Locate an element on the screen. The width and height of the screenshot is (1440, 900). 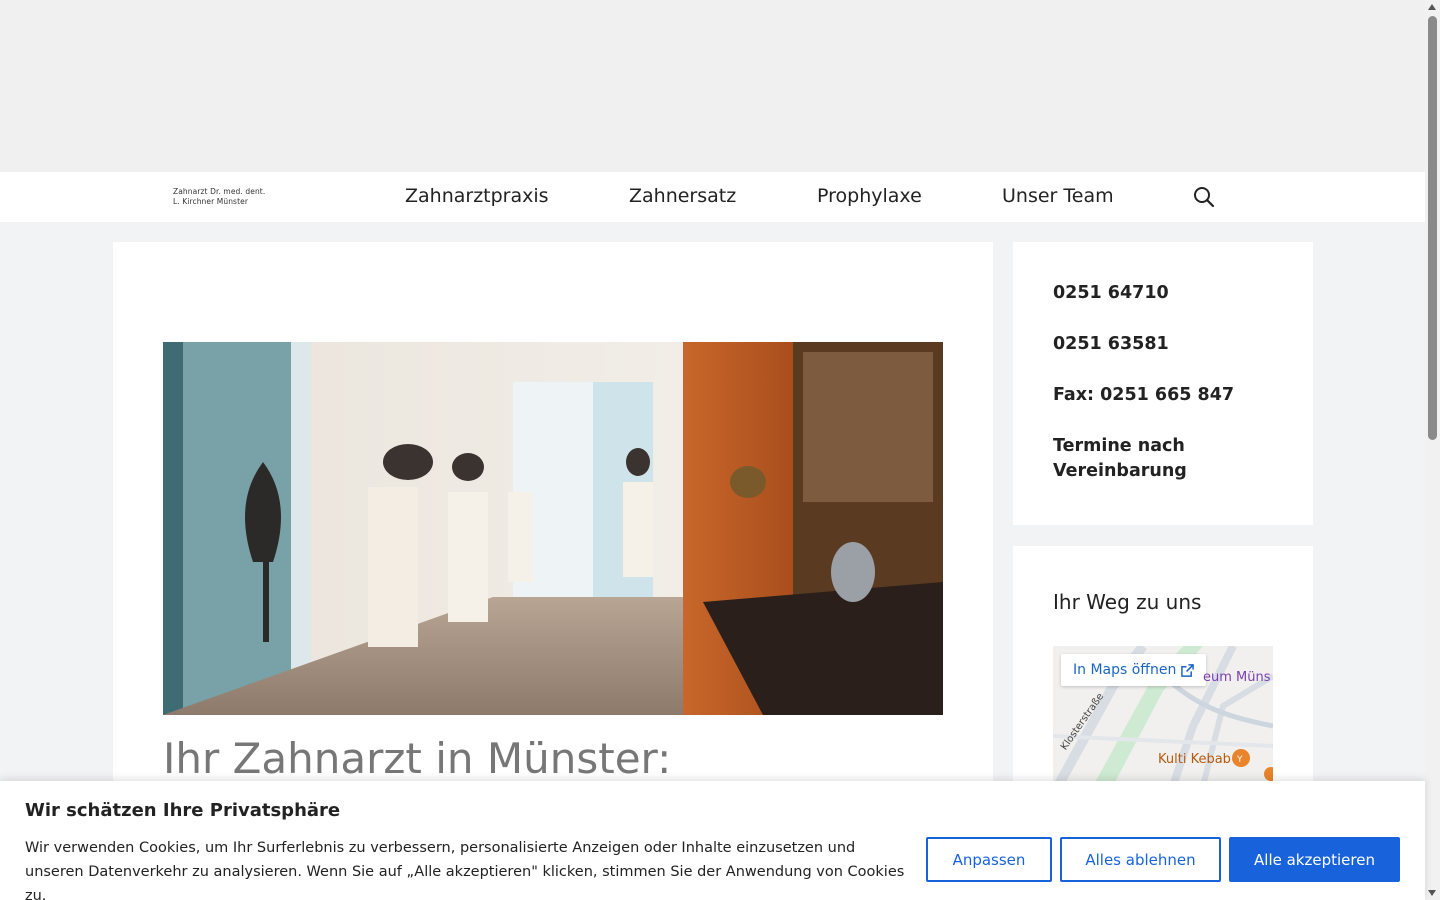
scroll-down-arrow-icon is located at coordinates (1432, 893).